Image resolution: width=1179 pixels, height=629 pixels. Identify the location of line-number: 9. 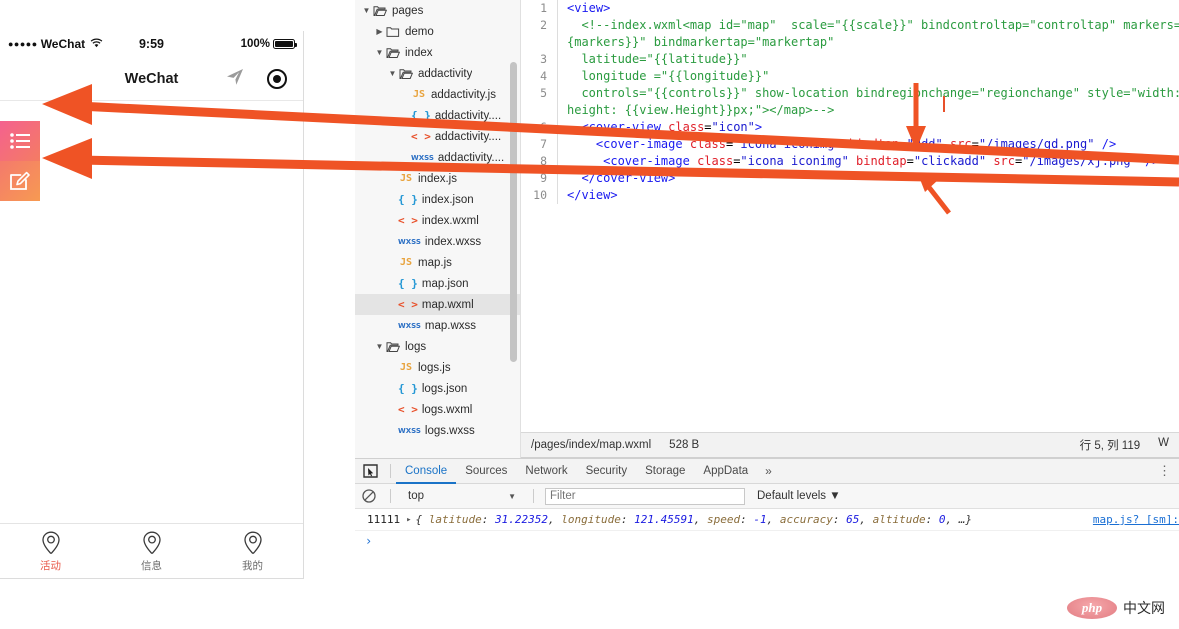
(543, 178).